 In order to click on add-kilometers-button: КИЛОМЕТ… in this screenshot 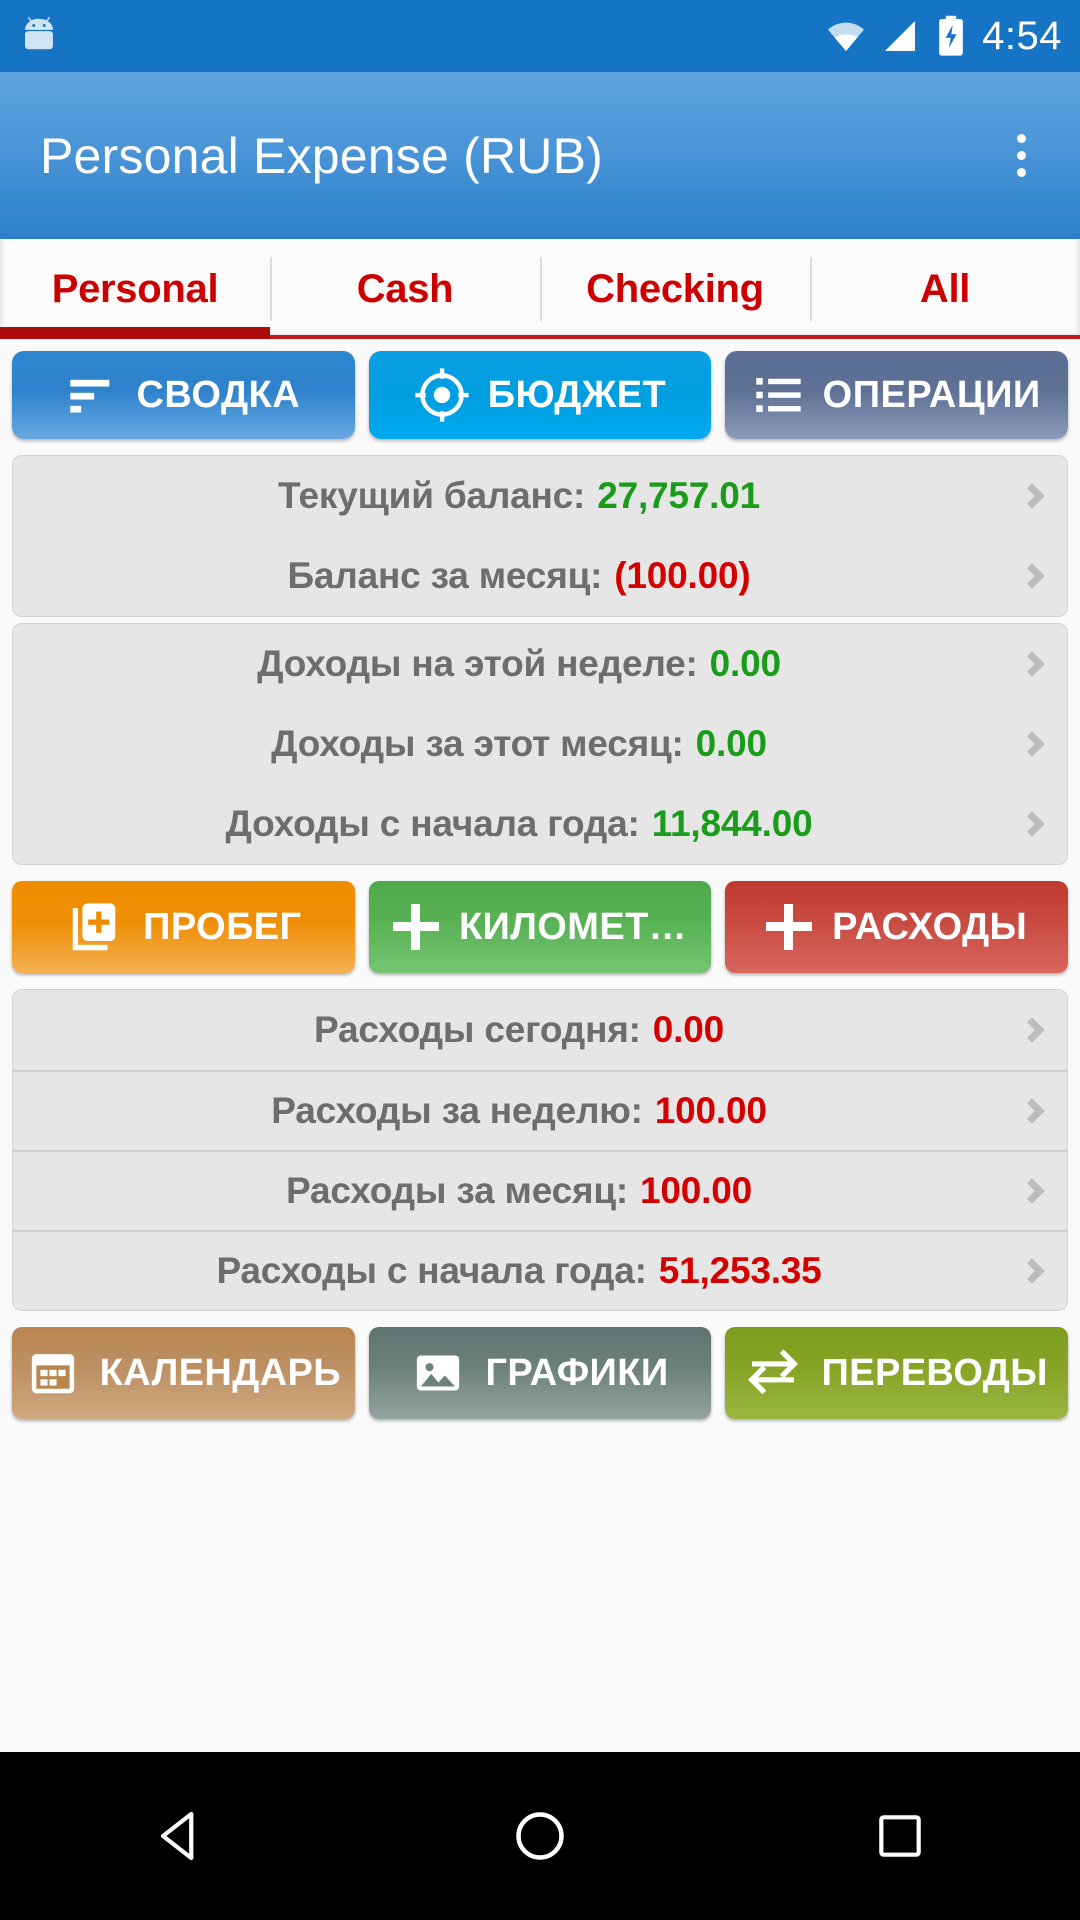, I will do `click(540, 927)`.